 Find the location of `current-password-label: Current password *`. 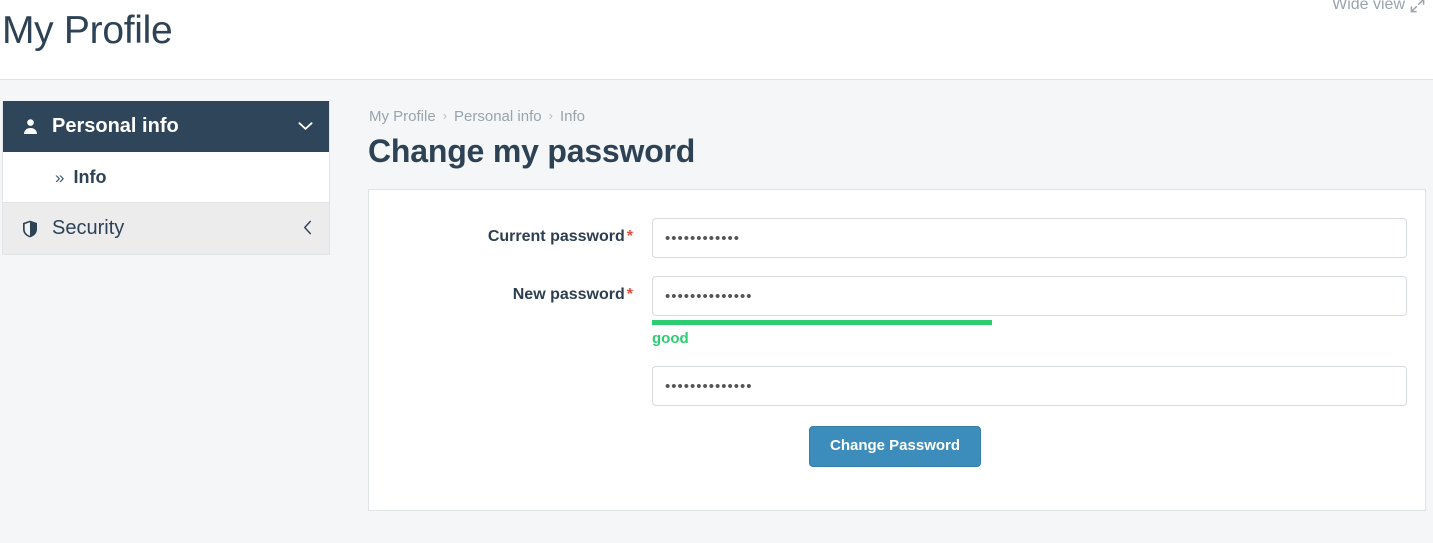

current-password-label: Current password * is located at coordinates (519, 233).